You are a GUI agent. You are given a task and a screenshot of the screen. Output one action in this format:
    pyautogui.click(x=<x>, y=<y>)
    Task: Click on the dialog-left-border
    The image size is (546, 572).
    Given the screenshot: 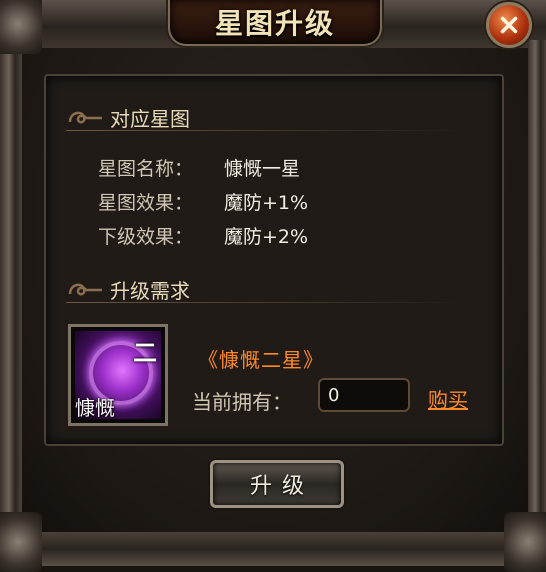 What is the action you would take?
    pyautogui.click(x=11, y=288)
    